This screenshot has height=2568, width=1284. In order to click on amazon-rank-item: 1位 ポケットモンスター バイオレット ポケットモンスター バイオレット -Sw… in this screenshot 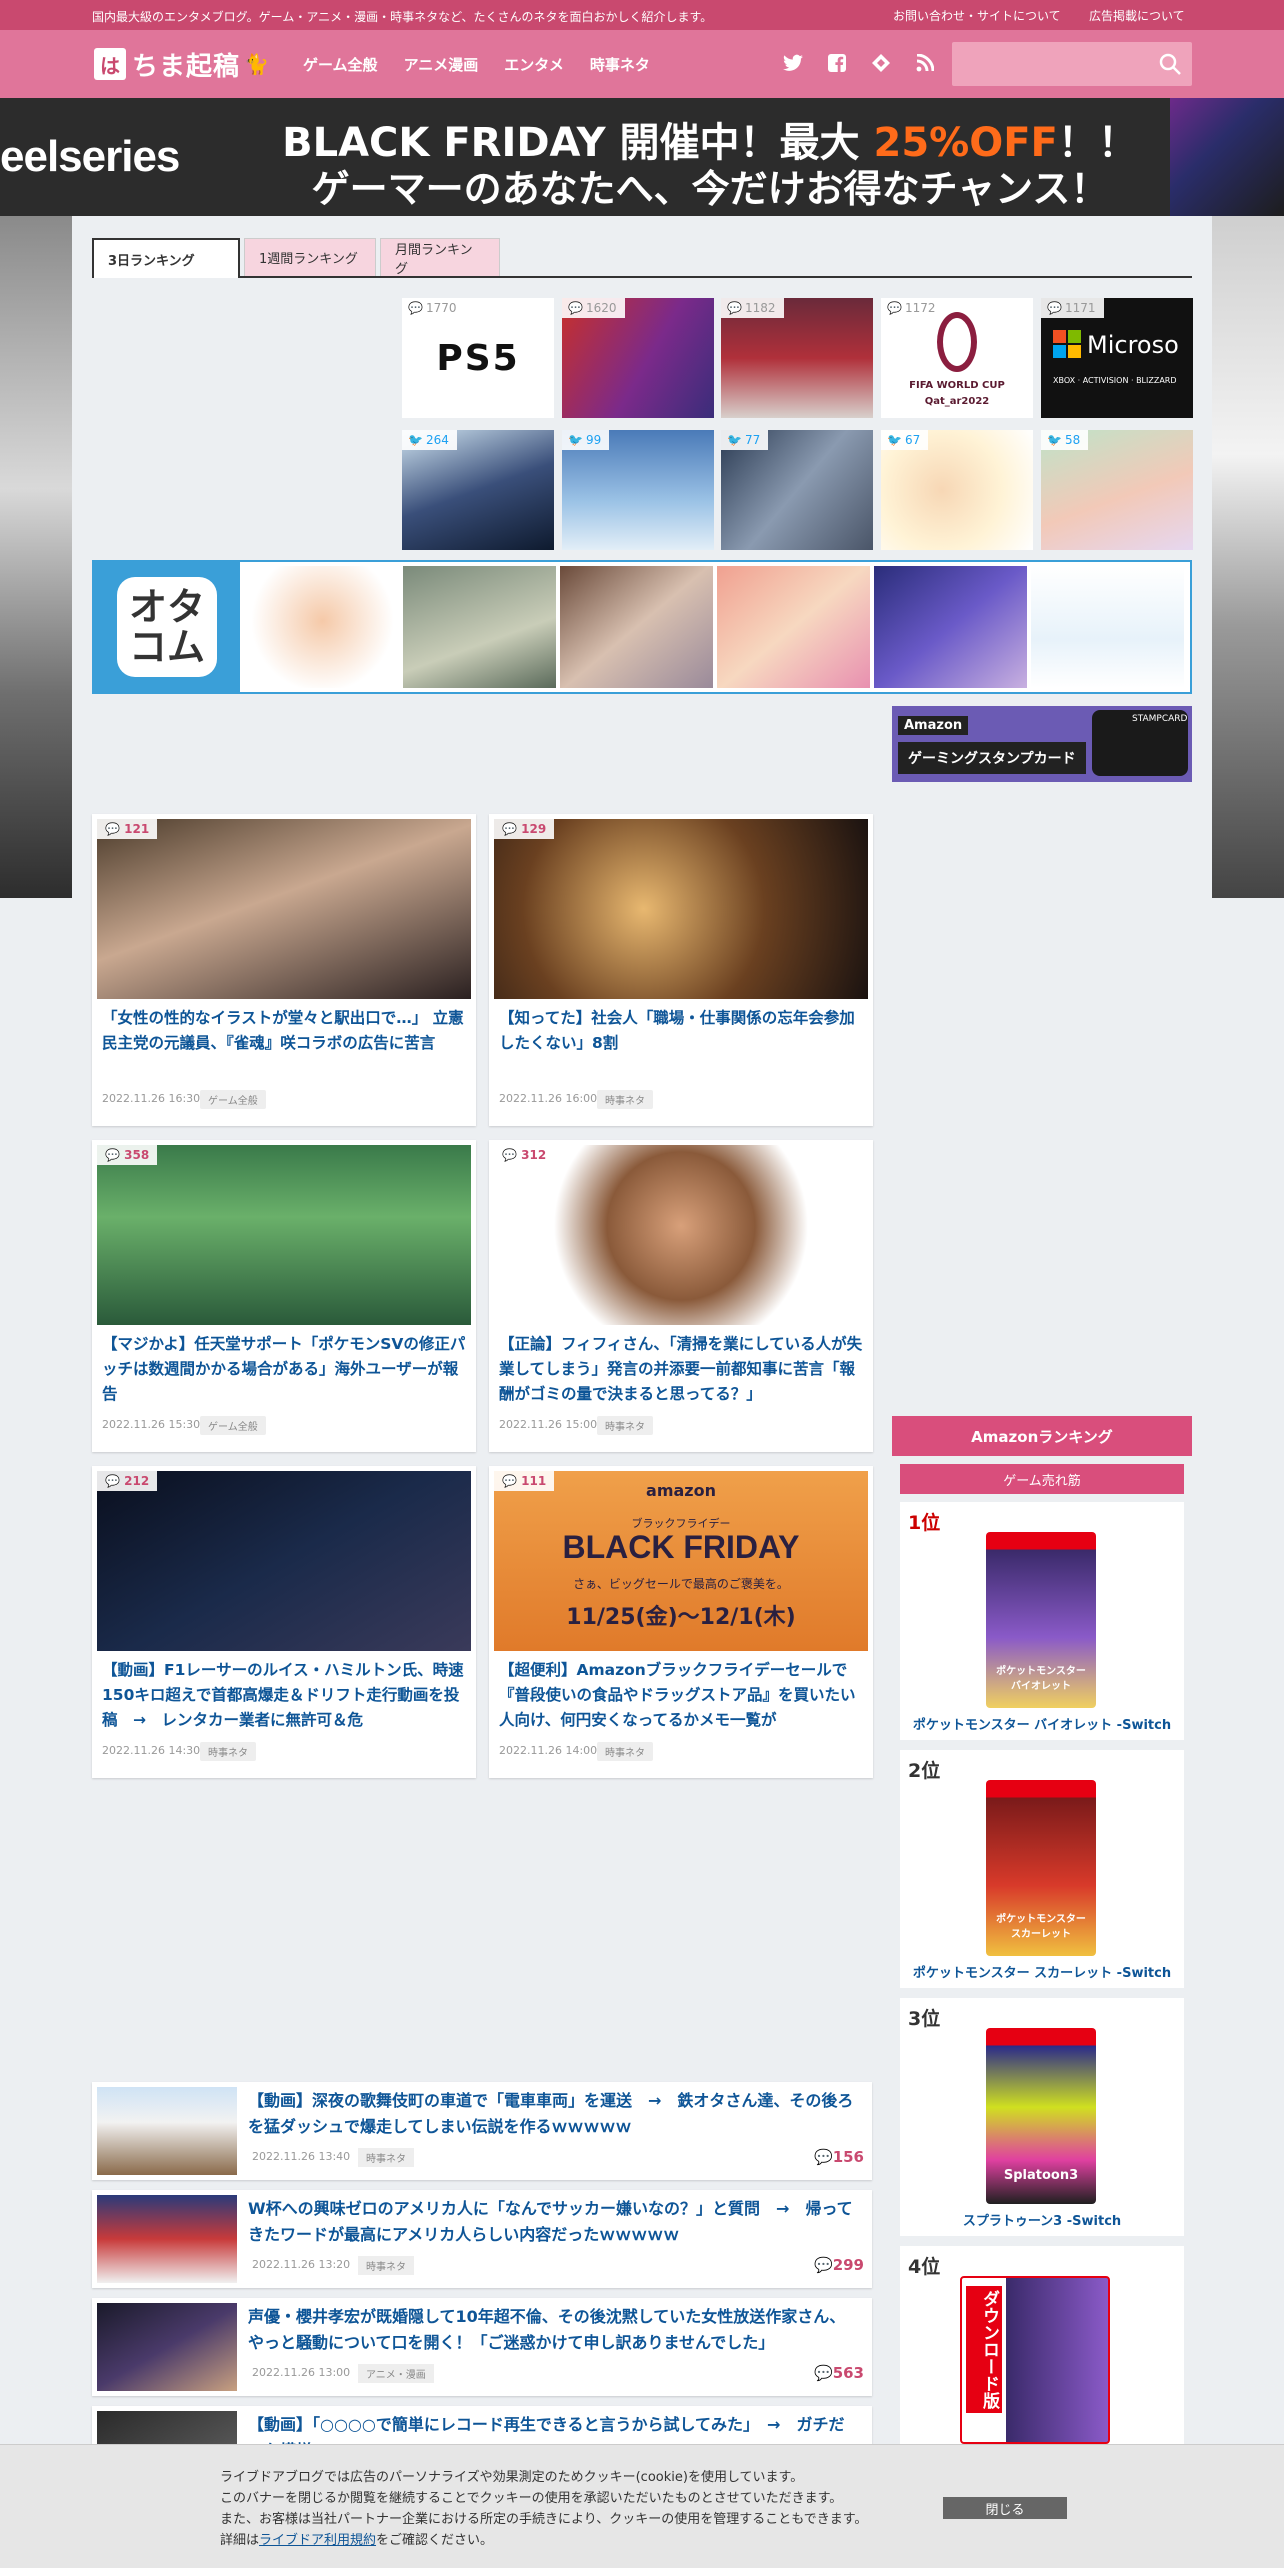, I will do `click(1042, 1621)`.